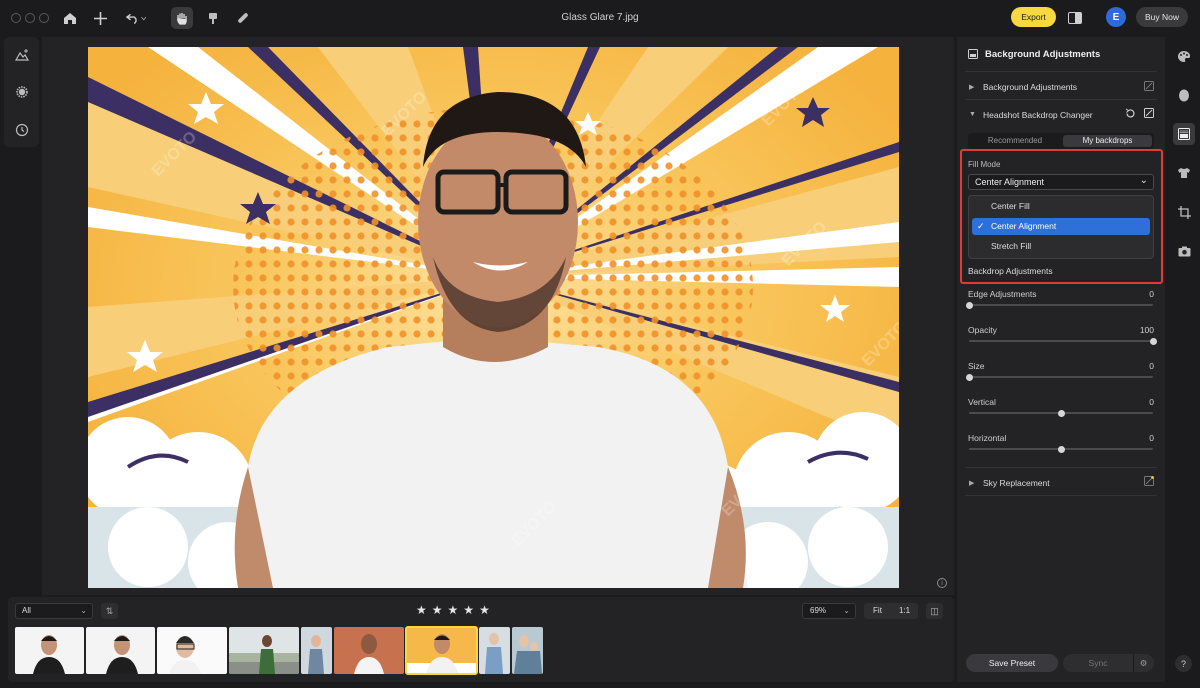 Image resolution: width=1200 pixels, height=688 pixels. I want to click on panel-toggle-icon, so click(1075, 18).